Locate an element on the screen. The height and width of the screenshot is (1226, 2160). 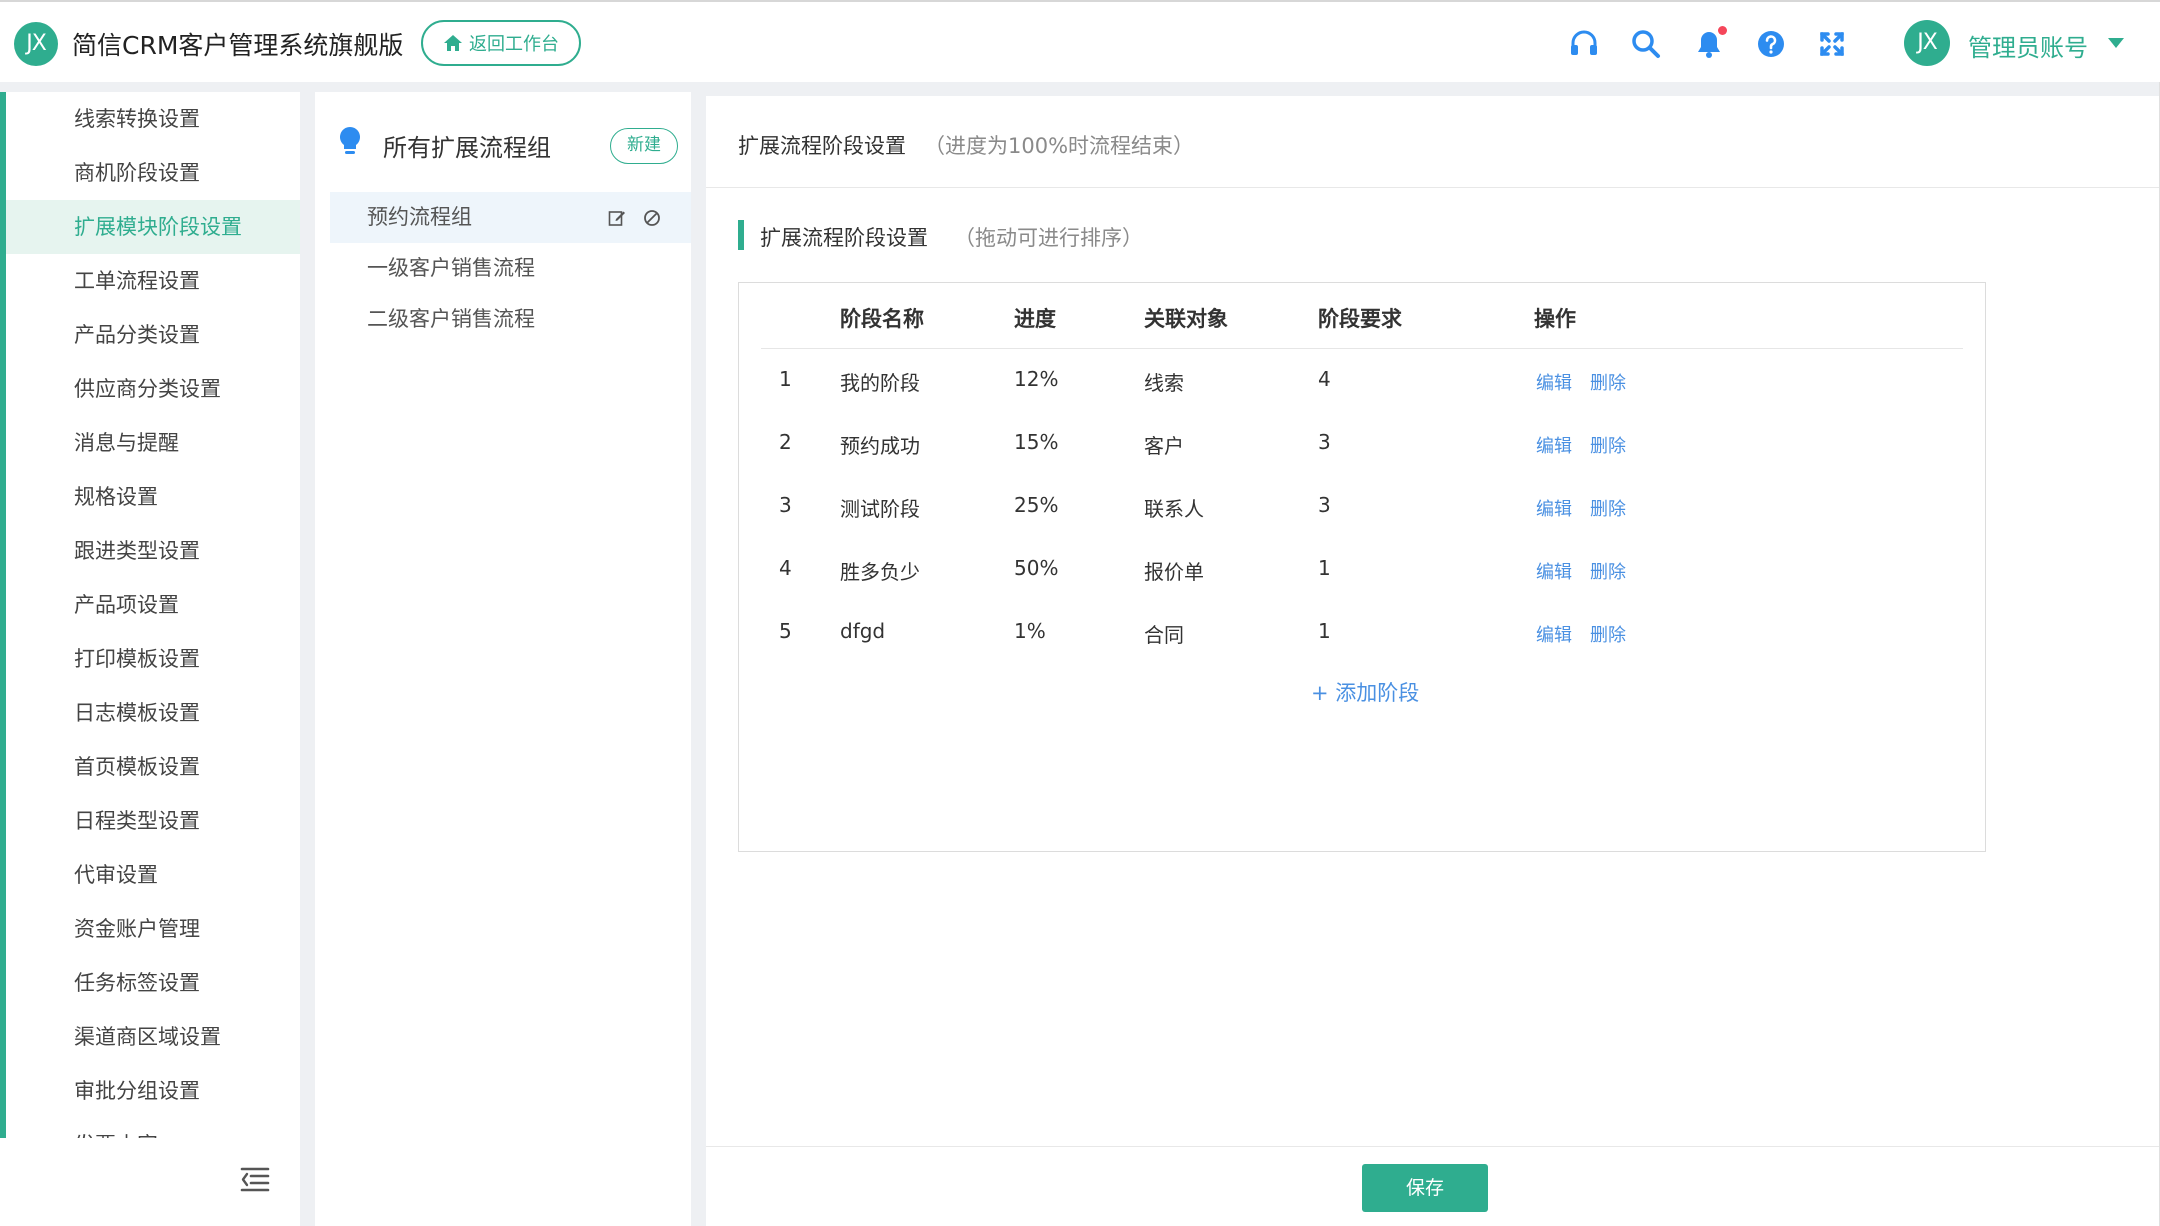
stage-object: 报价单 is located at coordinates (1174, 572).